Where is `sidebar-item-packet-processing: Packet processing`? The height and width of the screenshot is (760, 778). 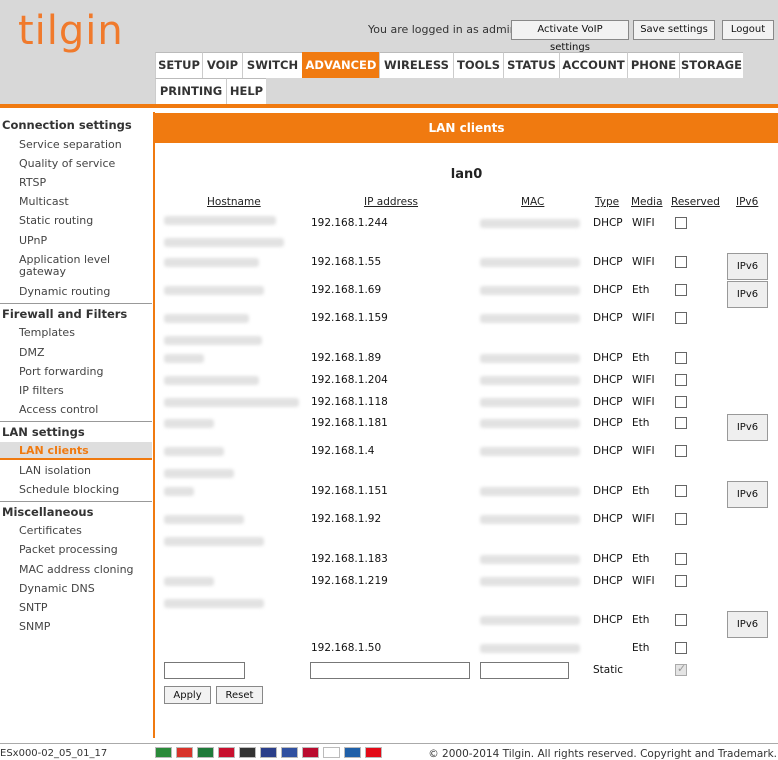 sidebar-item-packet-processing: Packet processing is located at coordinates (68, 550).